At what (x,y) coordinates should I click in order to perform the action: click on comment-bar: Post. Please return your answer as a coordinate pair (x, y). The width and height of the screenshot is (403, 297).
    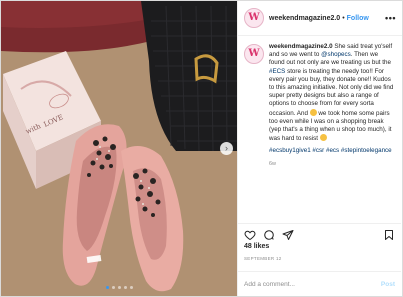
    Looking at the image, I should click on (319, 283).